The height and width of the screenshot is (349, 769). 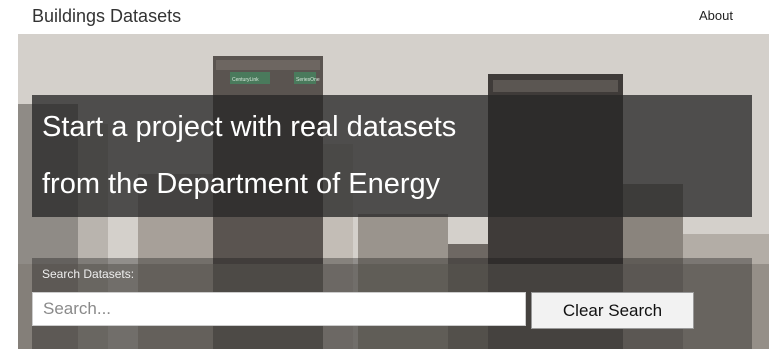 What do you see at coordinates (249, 127) in the screenshot?
I see `headline-line-1: Start a project with real datasets` at bounding box center [249, 127].